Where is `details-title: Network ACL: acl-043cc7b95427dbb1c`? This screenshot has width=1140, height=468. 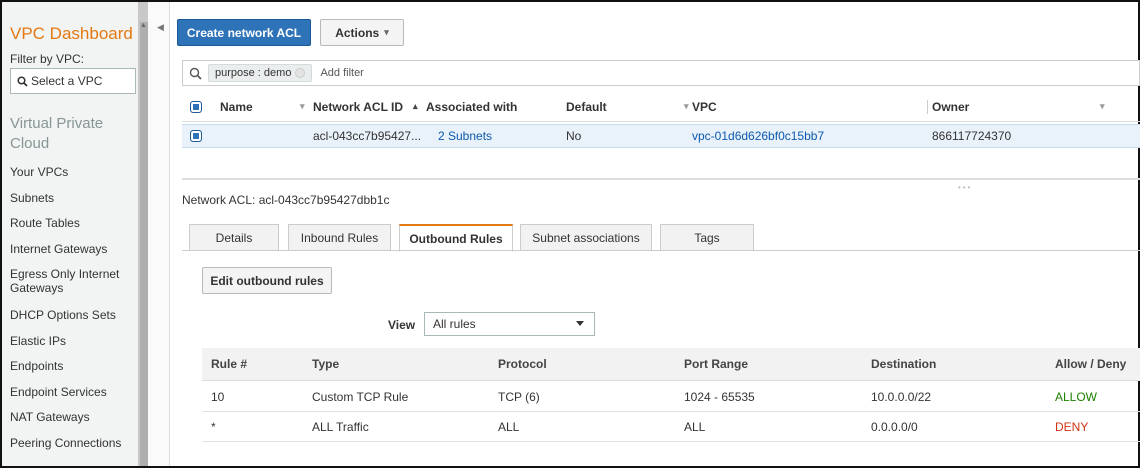
details-title: Network ACL: acl-043cc7b95427dbb1c is located at coordinates (286, 200).